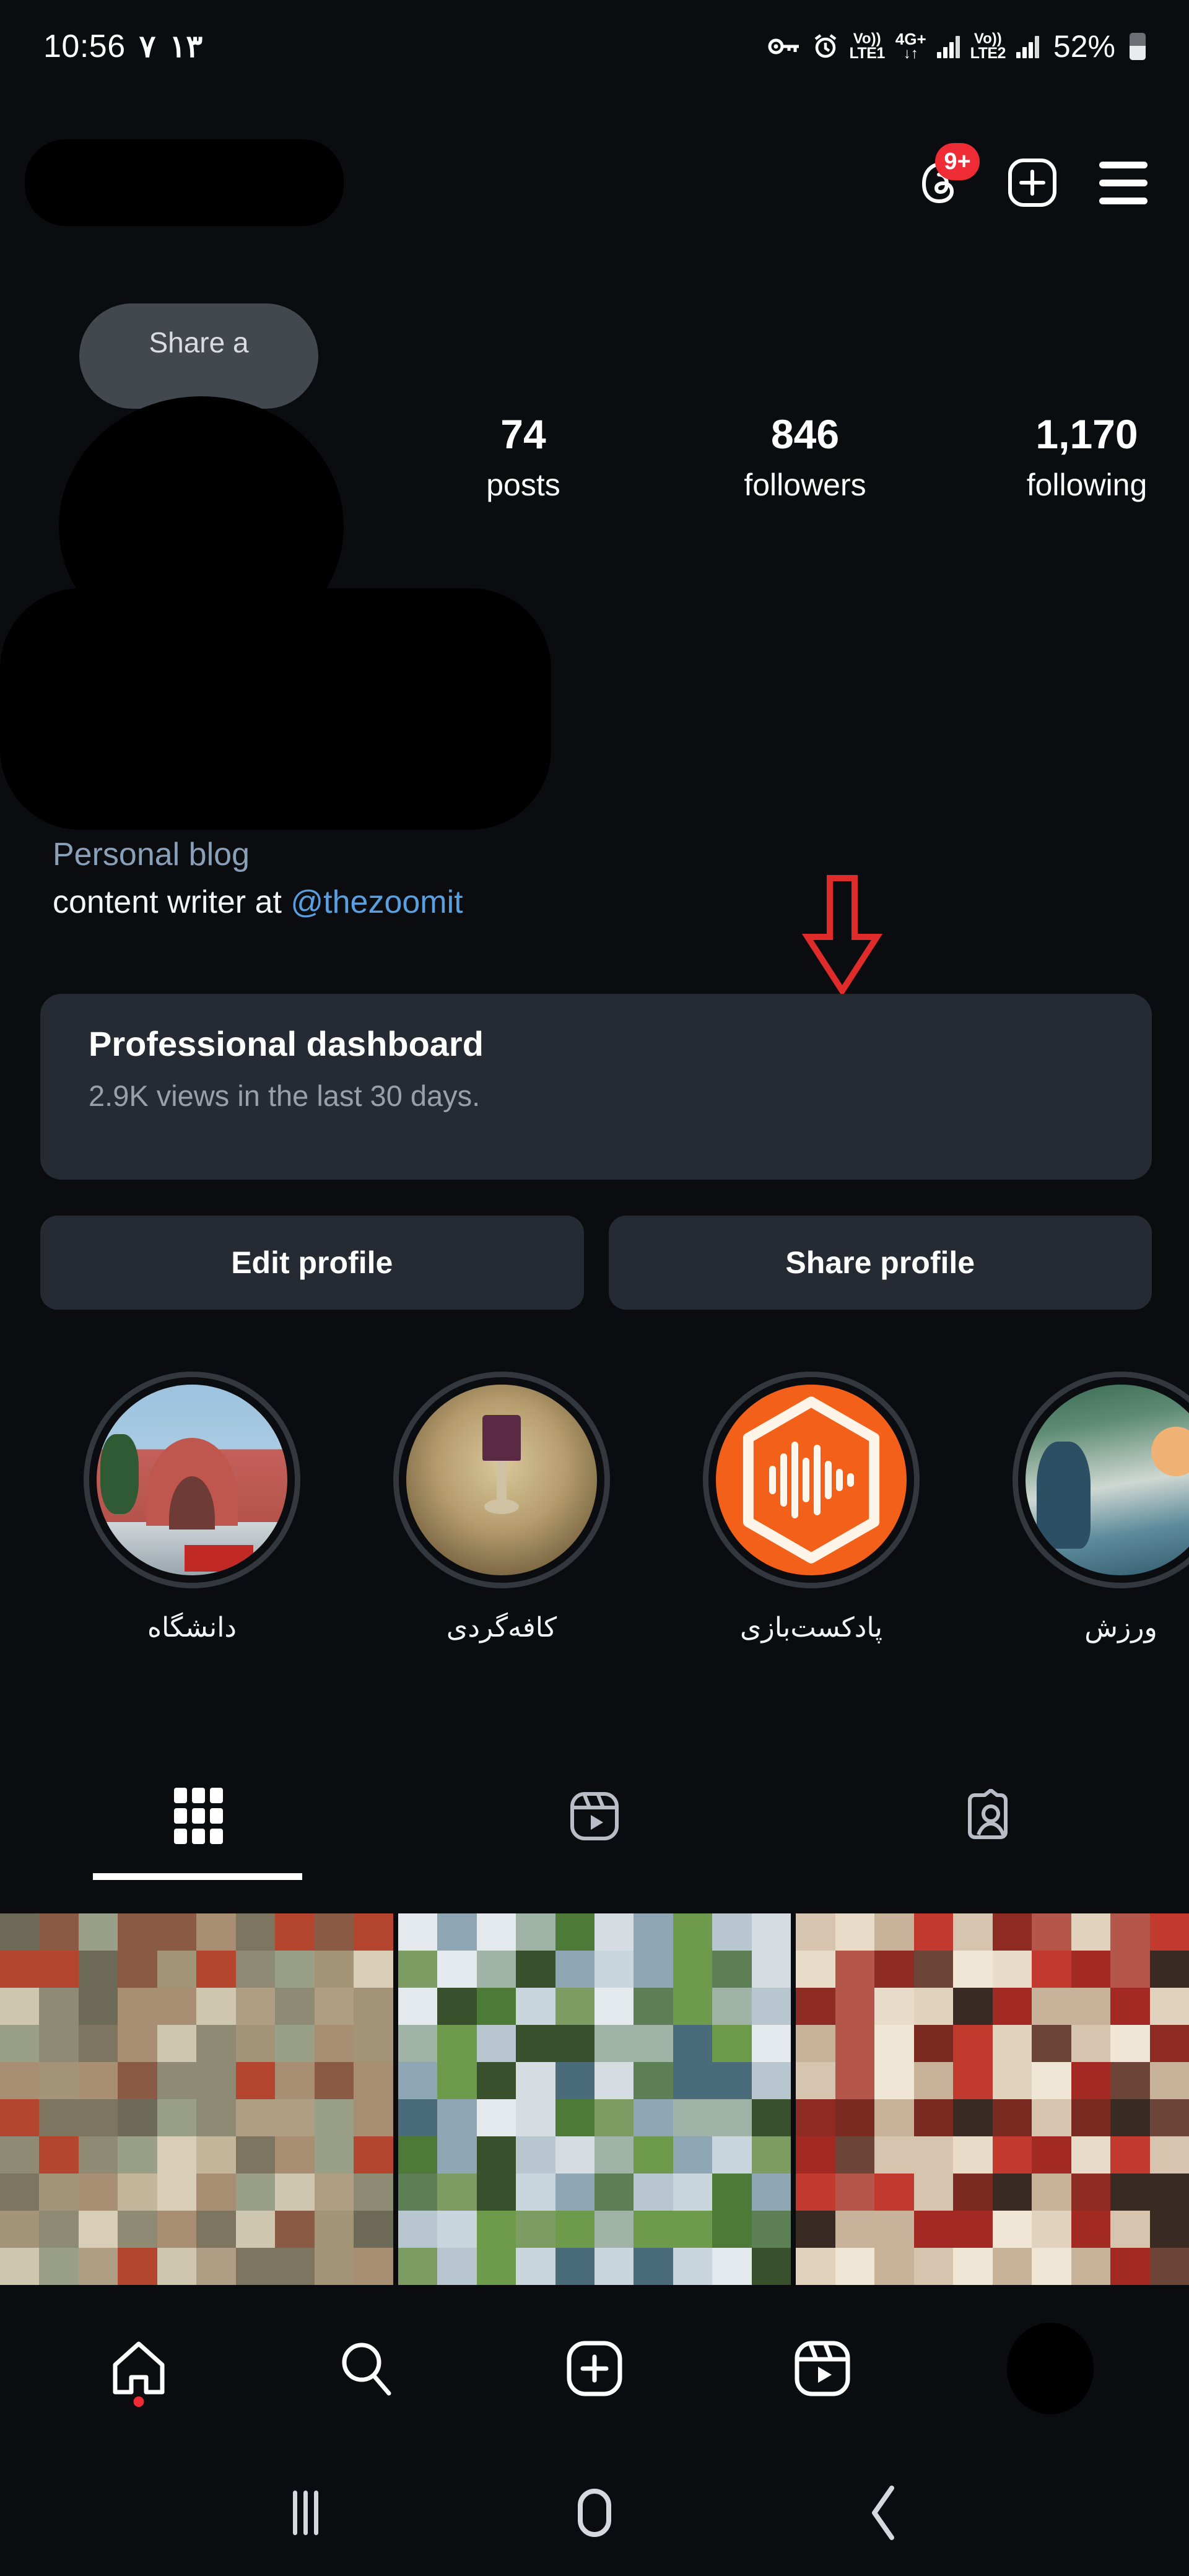  Describe the element at coordinates (867, 46) in the screenshot. I see `volte1-indicator: Vo)) LTE1` at that location.